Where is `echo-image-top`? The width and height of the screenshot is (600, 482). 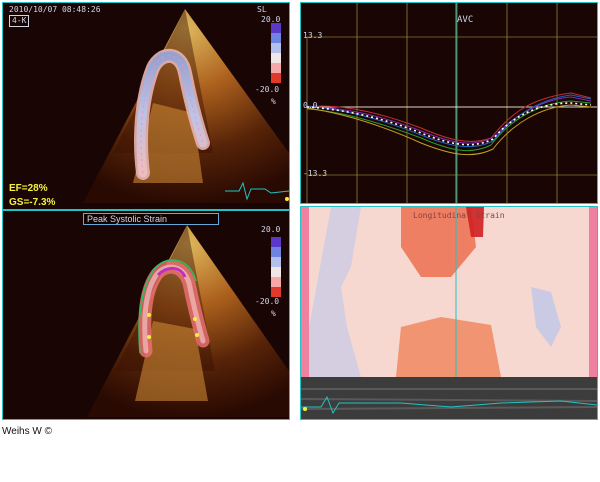 echo-image-top is located at coordinates (186, 106).